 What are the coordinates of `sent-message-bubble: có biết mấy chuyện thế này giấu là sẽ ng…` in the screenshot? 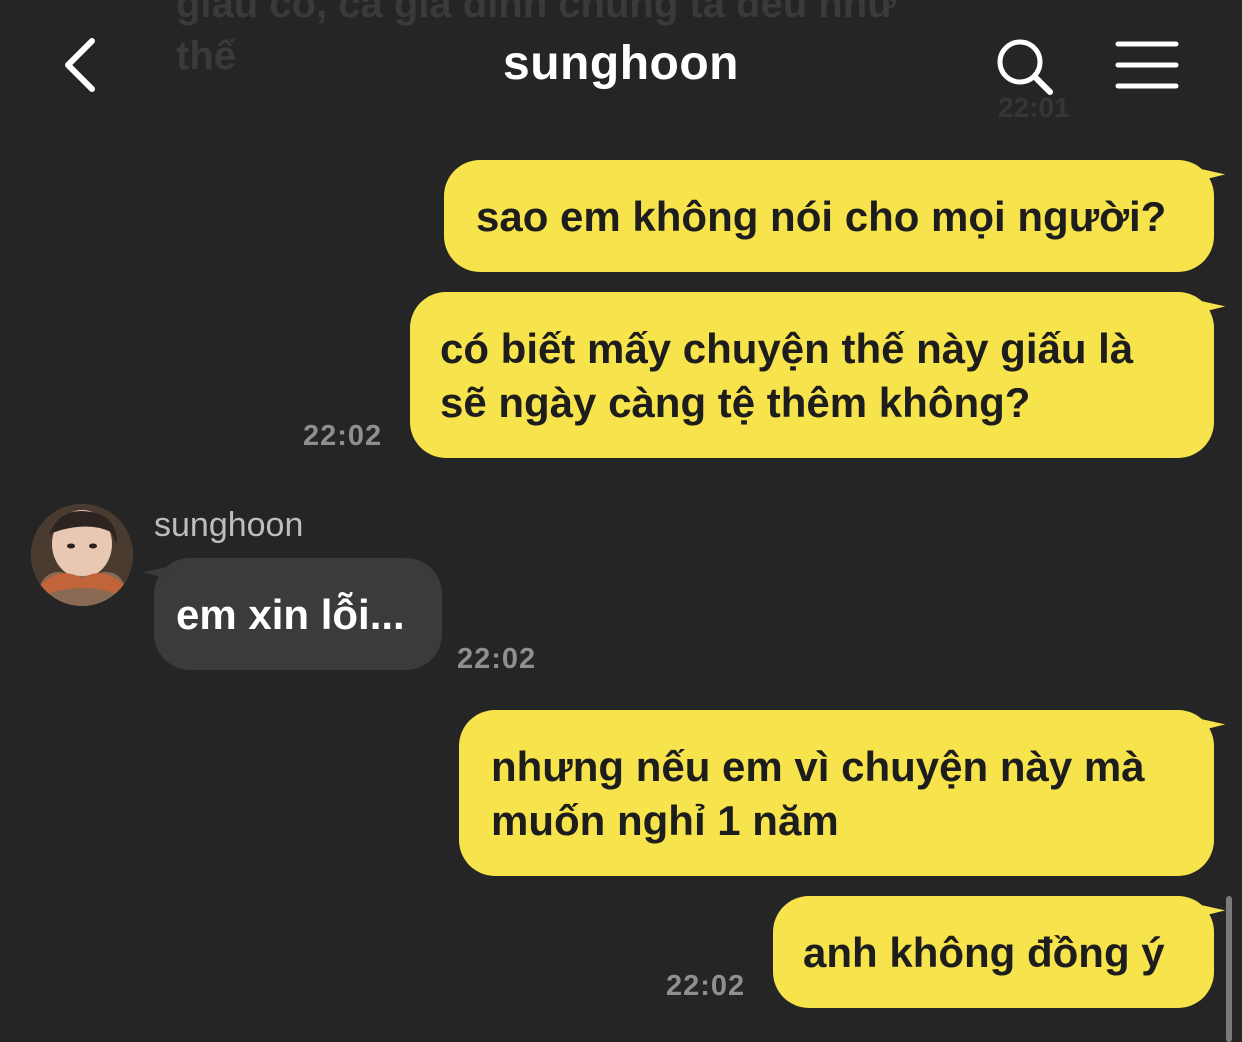 It's located at (812, 375).